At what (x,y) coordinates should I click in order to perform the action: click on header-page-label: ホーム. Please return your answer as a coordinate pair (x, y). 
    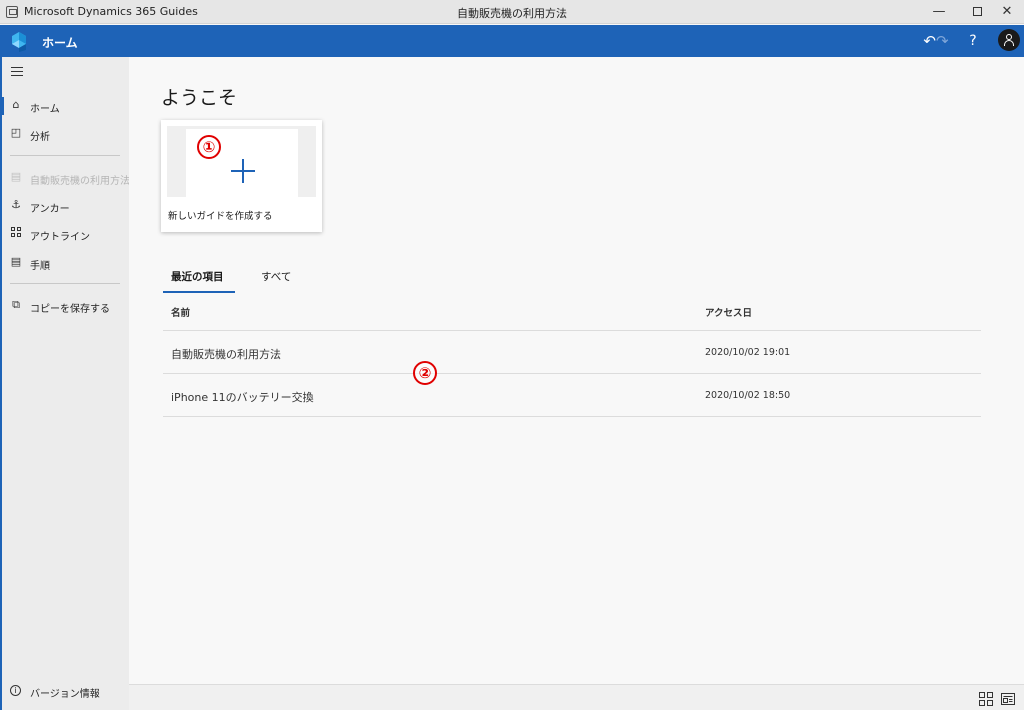
    Looking at the image, I should click on (60, 43).